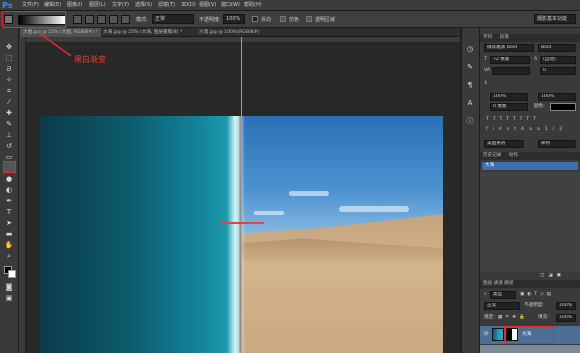  What do you see at coordinates (487, 37) in the screenshot?
I see `tab-character: 字符` at bounding box center [487, 37].